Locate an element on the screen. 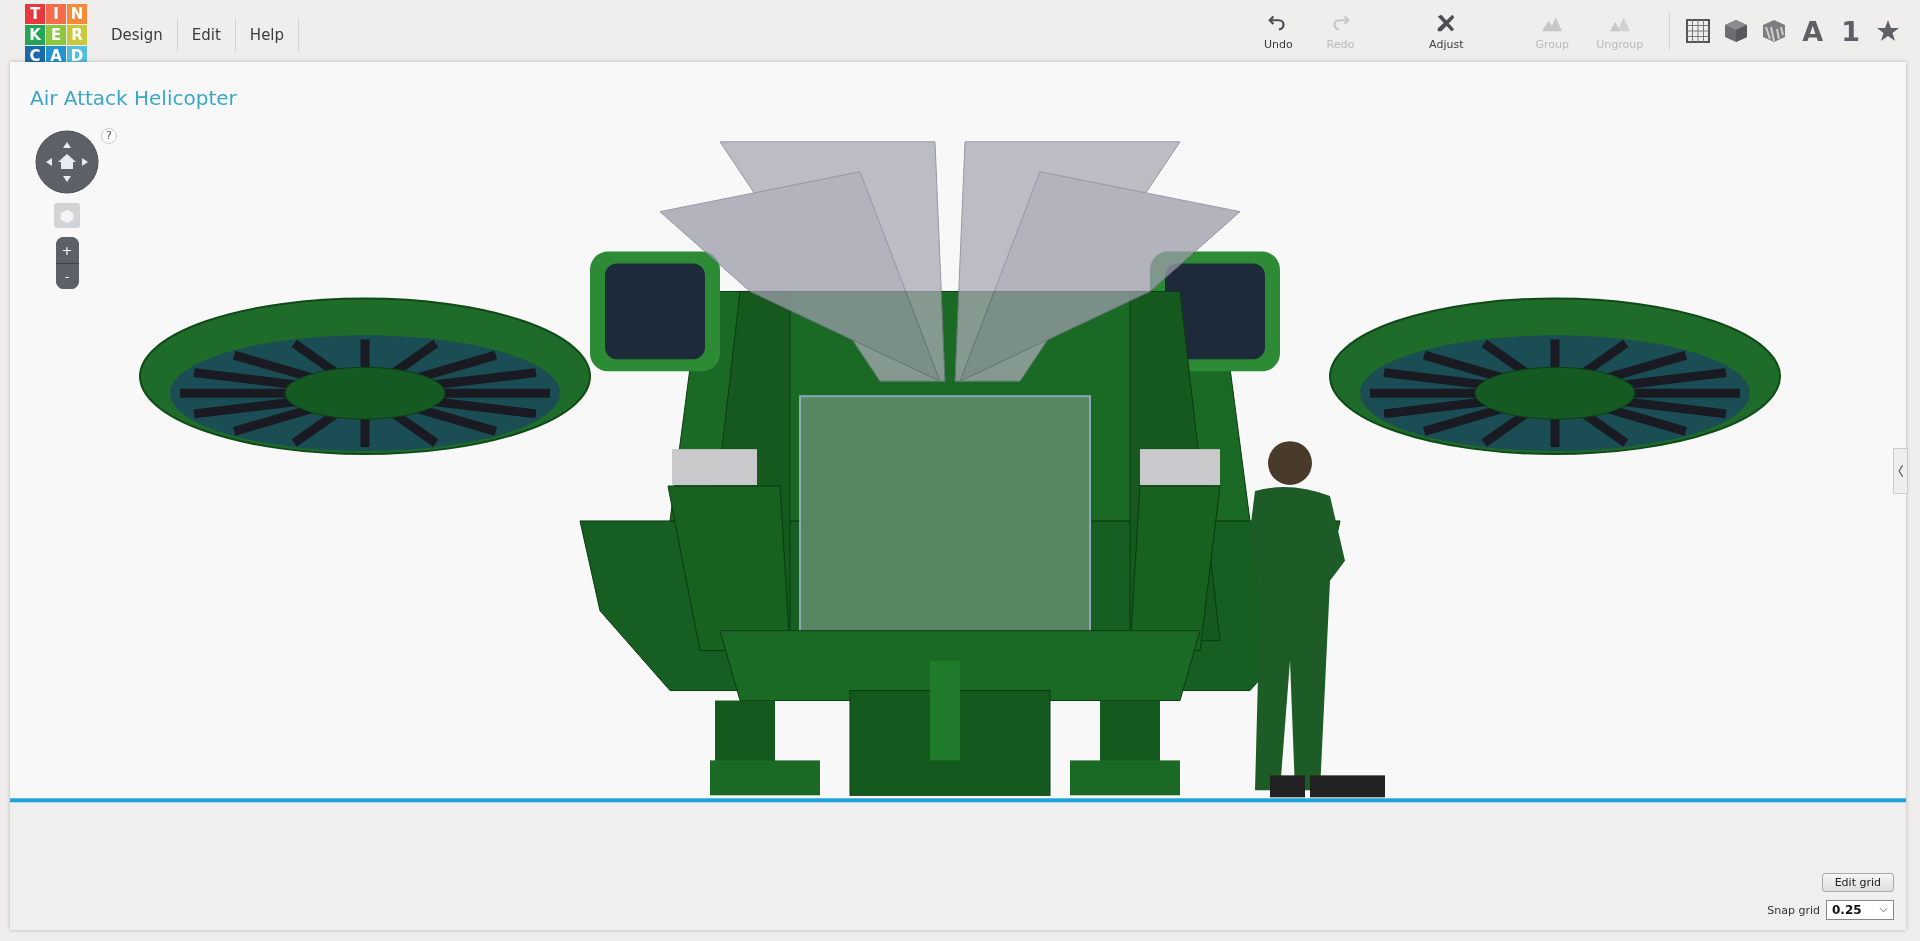 Image resolution: width=1920 pixels, height=941 pixels. view-option-button: 1 is located at coordinates (1850, 31).